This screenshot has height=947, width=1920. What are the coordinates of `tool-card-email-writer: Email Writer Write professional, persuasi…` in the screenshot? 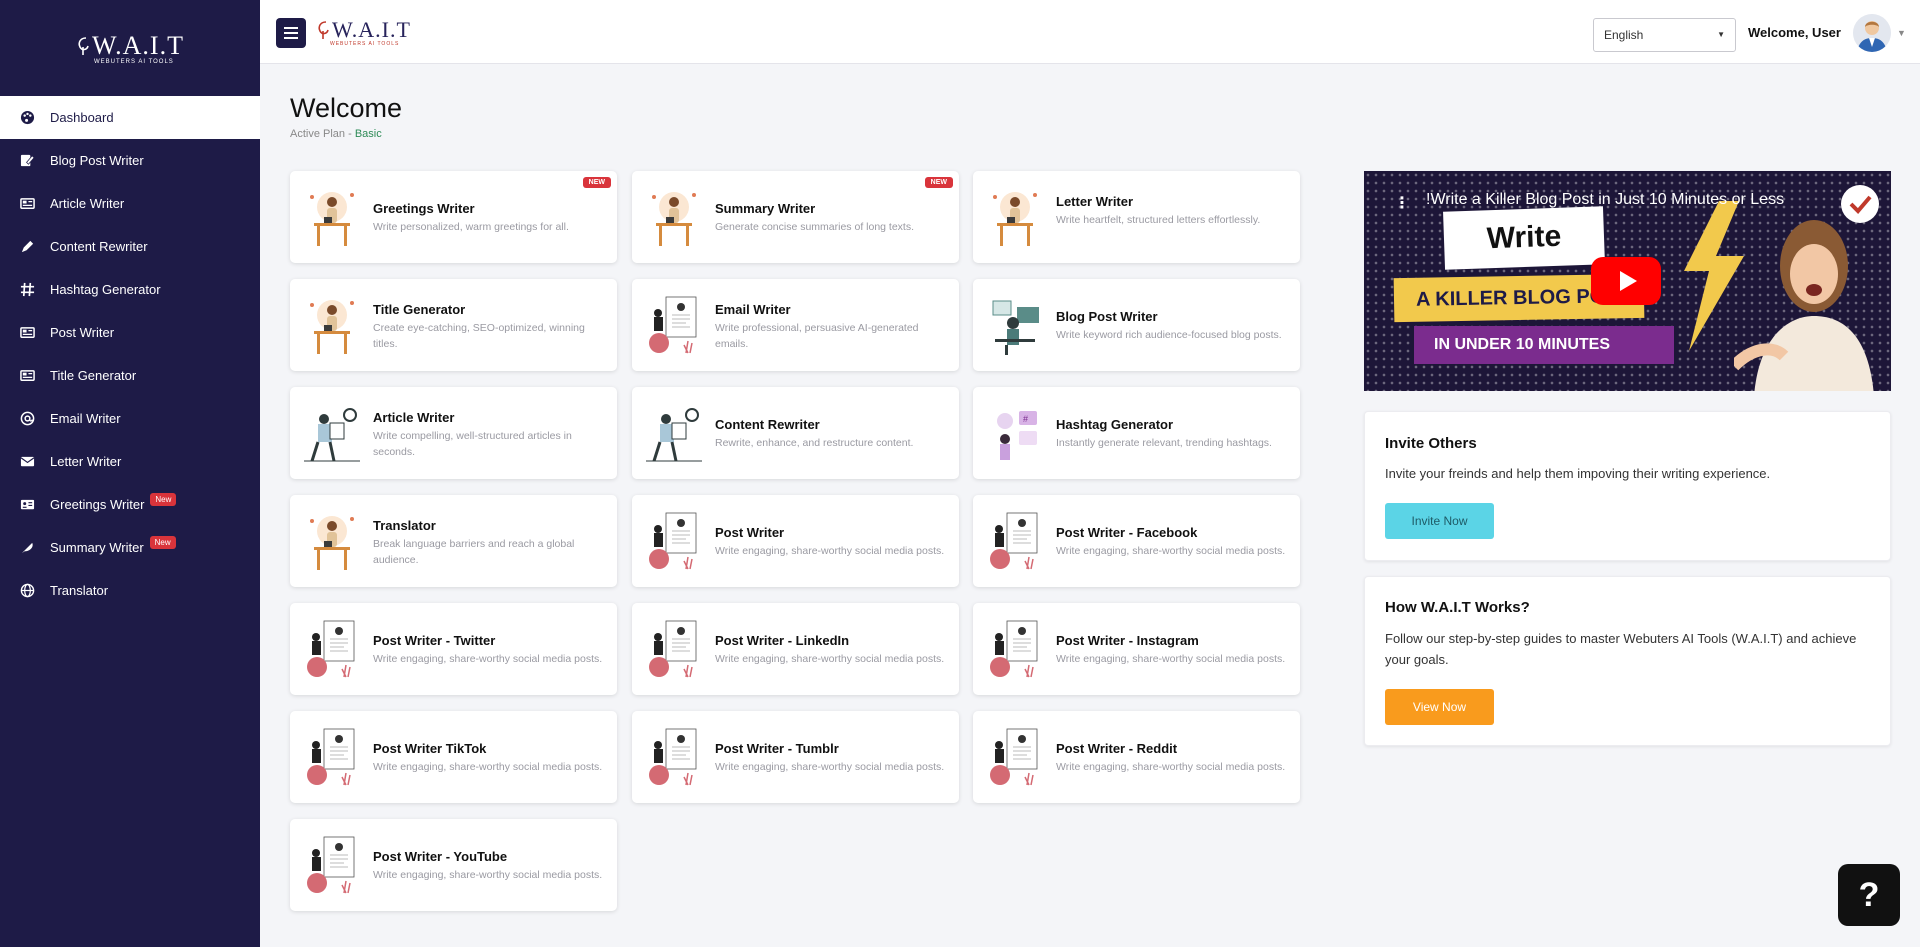 It's located at (795, 325).